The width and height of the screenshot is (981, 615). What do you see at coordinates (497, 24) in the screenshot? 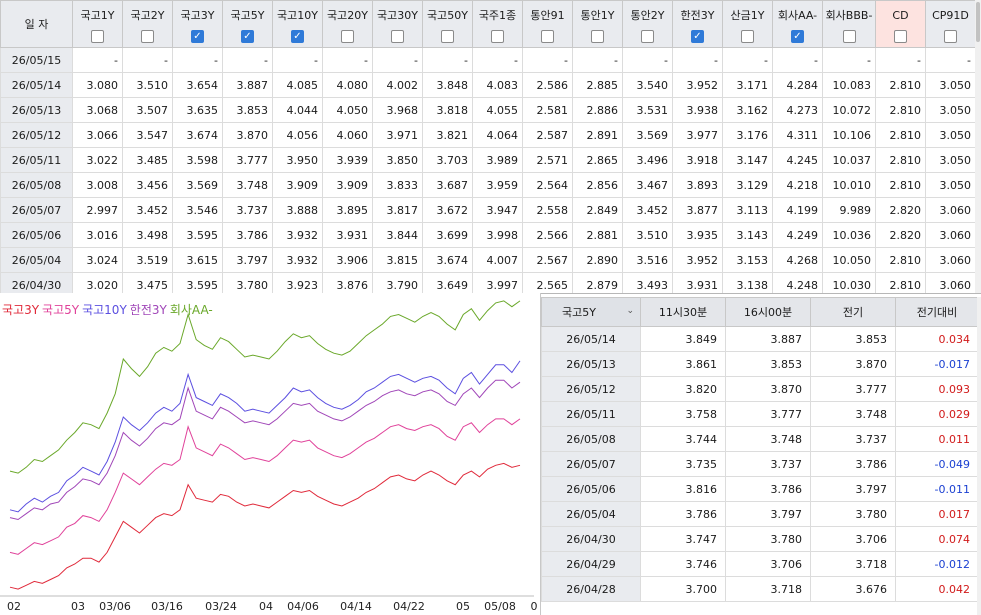
I see `column-header: 국주1종` at bounding box center [497, 24].